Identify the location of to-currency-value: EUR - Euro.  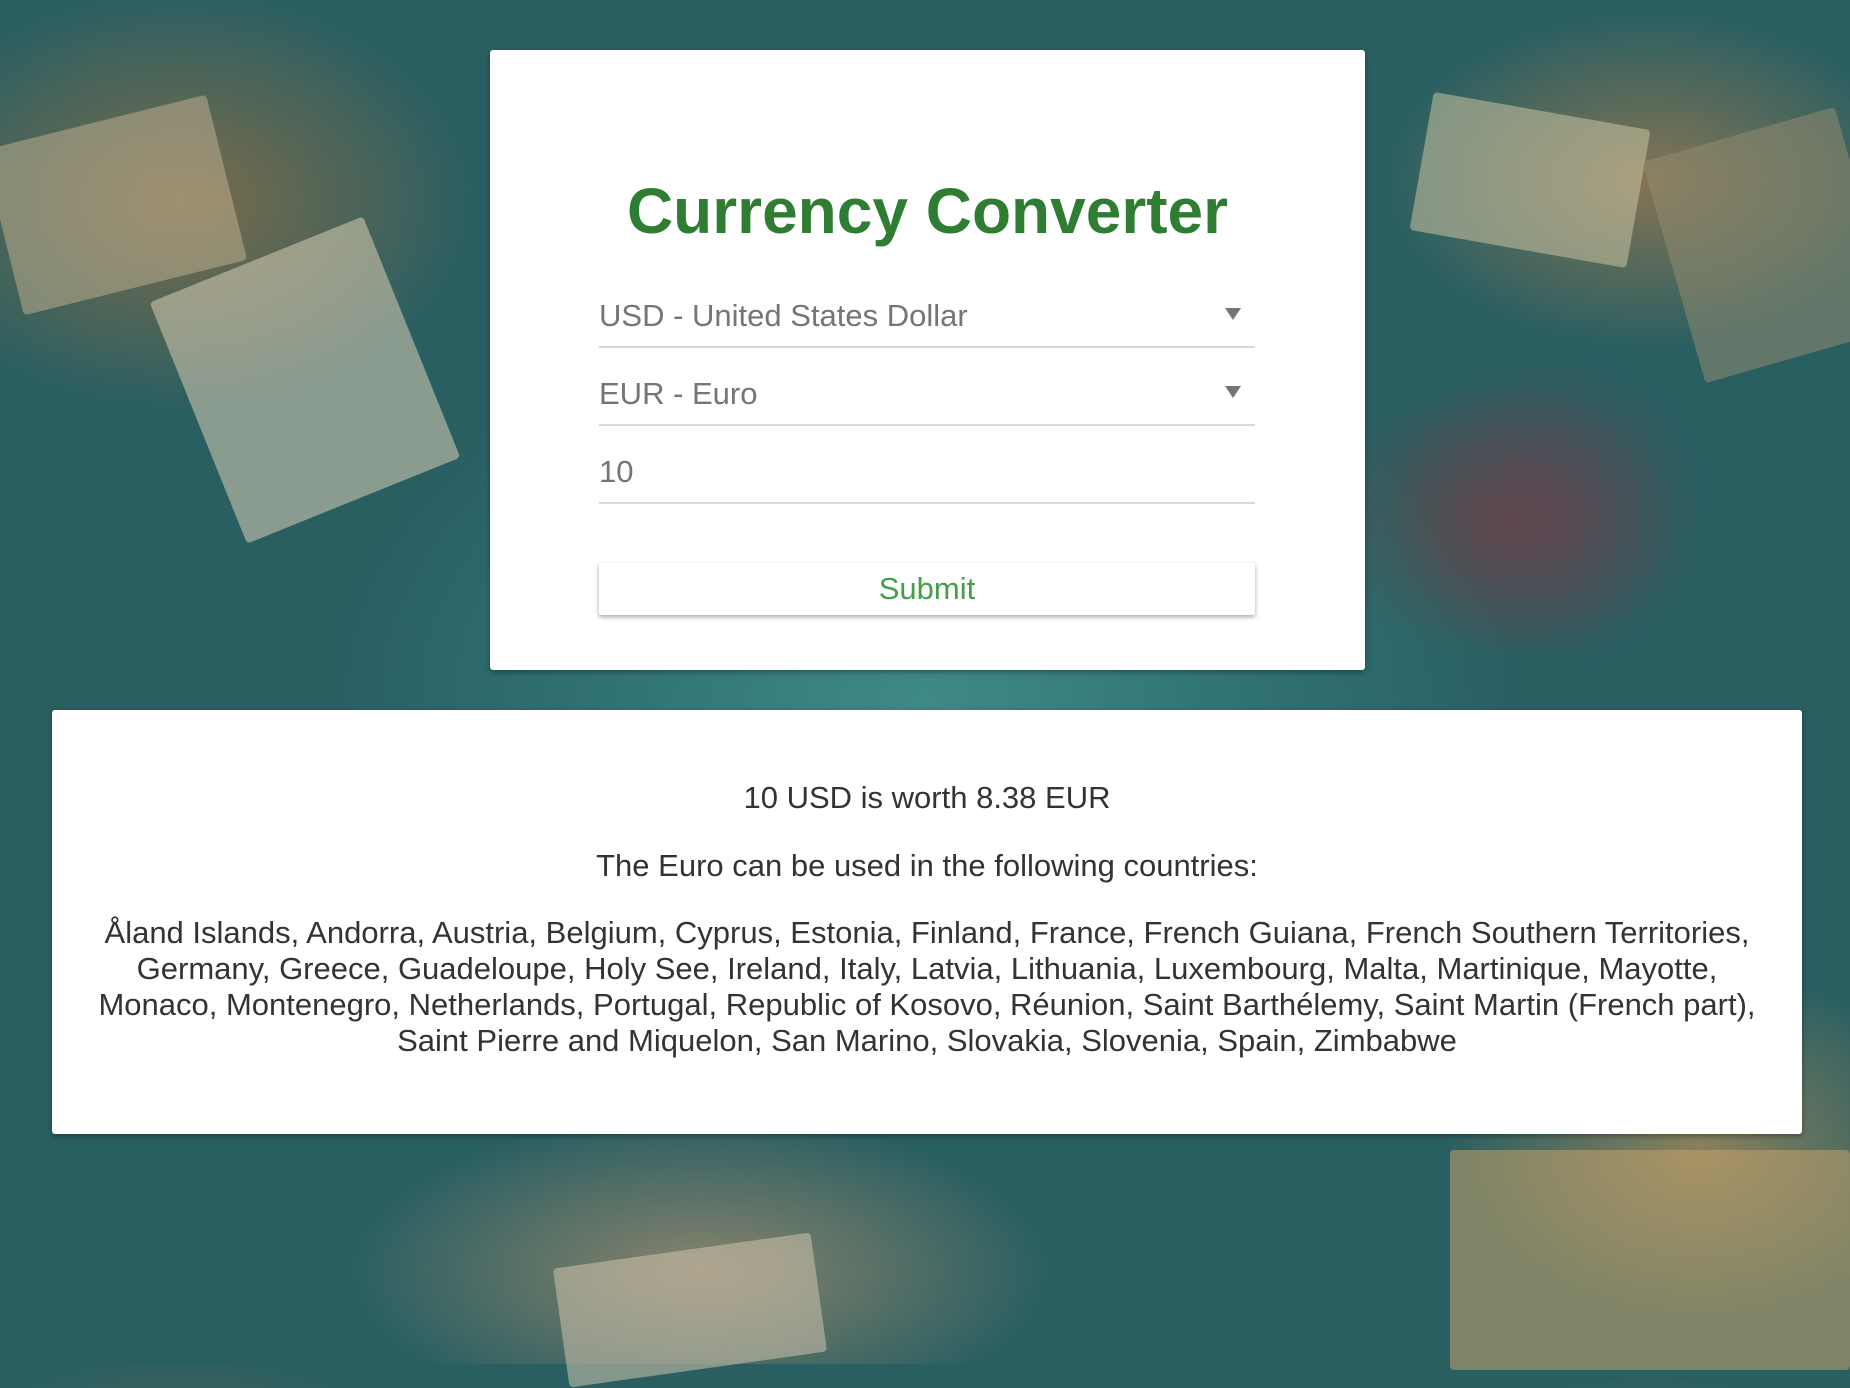
(678, 393).